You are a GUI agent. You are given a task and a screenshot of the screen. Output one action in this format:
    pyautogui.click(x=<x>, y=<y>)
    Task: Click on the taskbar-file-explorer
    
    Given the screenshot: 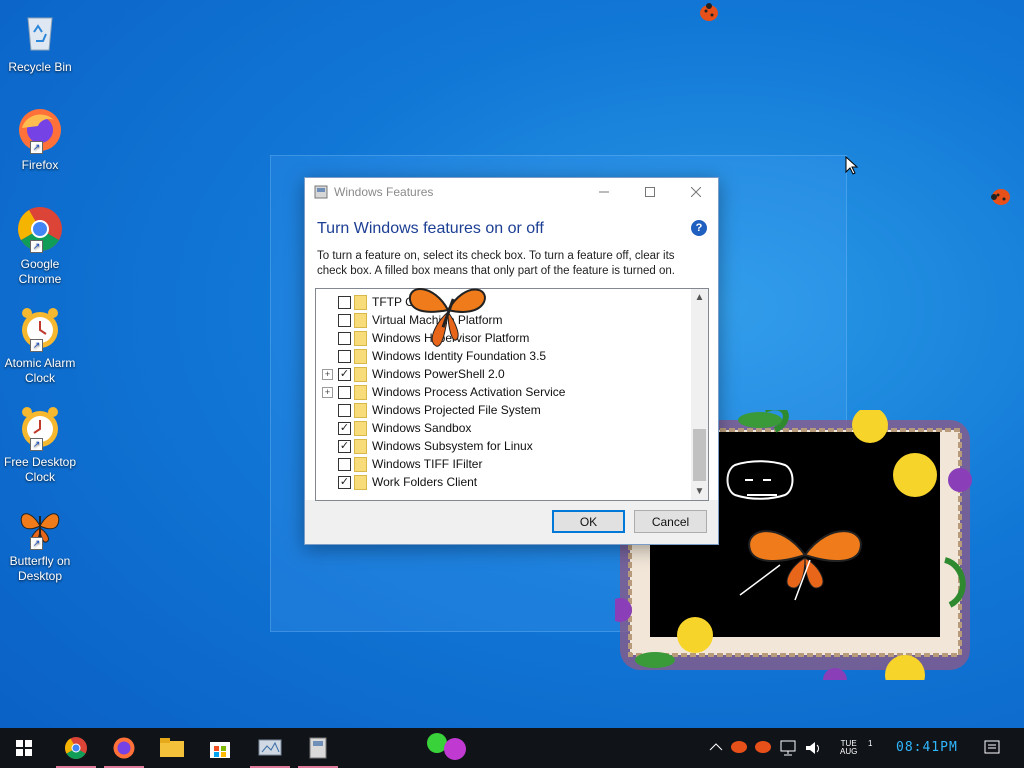 What is the action you would take?
    pyautogui.click(x=172, y=748)
    